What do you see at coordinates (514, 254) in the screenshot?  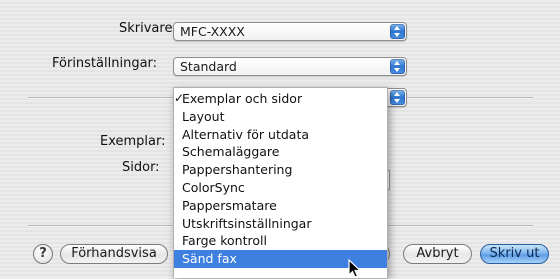 I see `print-button: Skriv ut` at bounding box center [514, 254].